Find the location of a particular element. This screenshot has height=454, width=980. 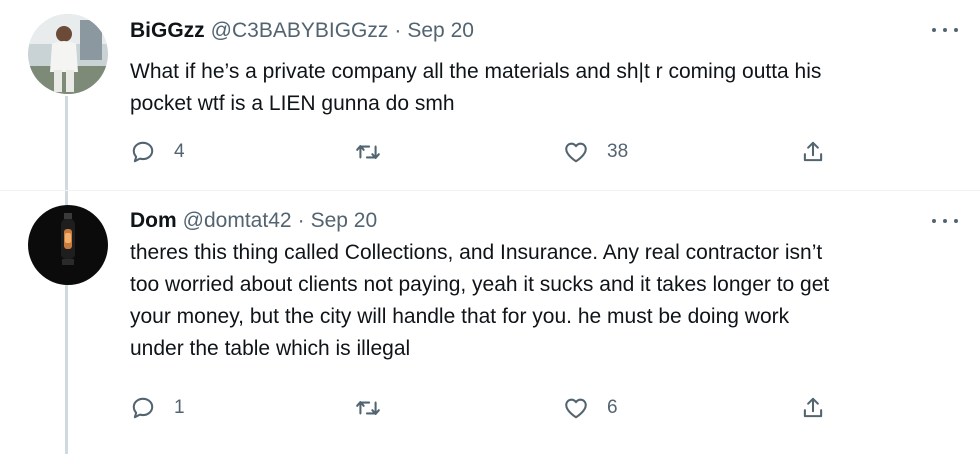

like-button: 6 is located at coordinates (590, 408).